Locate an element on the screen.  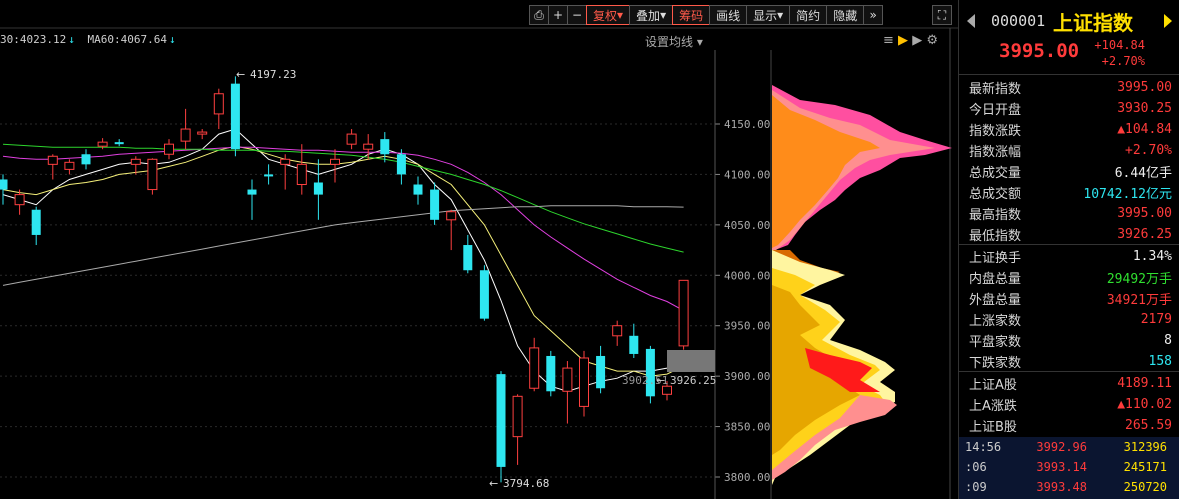
y-tick-label: 4000.00 is located at coordinates (747, 275).